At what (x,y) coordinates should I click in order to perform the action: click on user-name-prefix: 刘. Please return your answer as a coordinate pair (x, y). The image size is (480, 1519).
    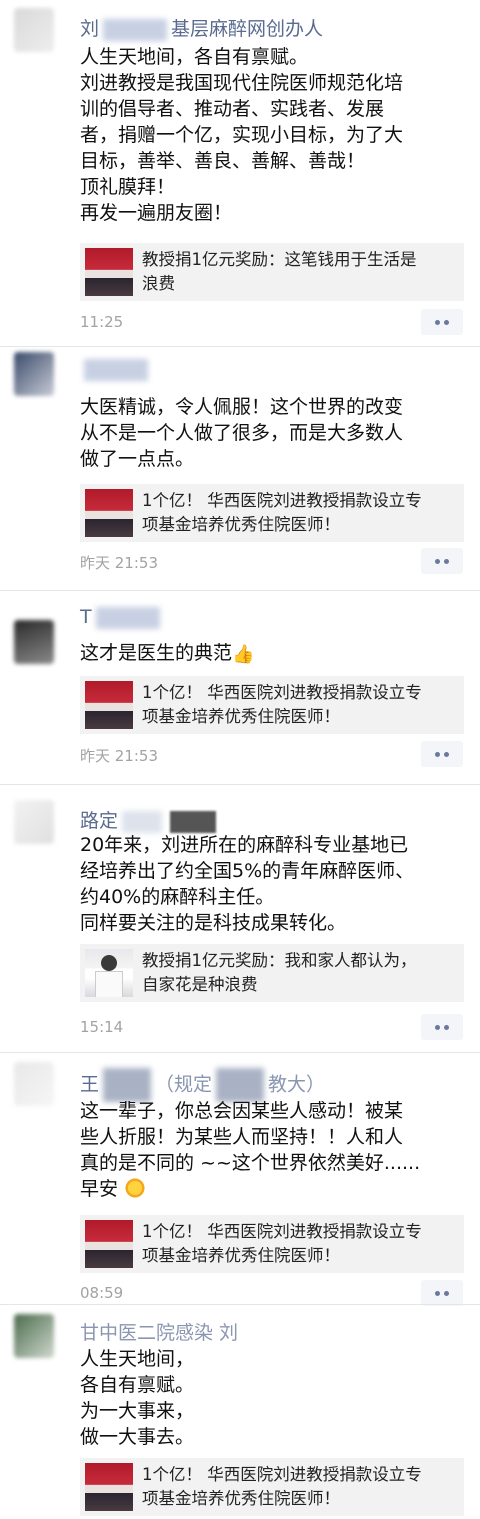
    Looking at the image, I should click on (90, 29).